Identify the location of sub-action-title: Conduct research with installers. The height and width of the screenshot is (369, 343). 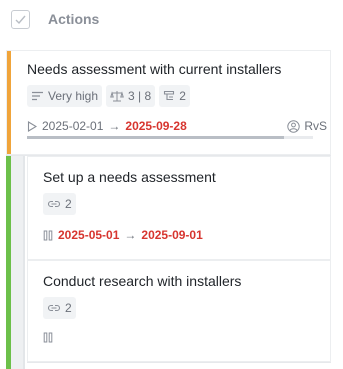
(142, 281).